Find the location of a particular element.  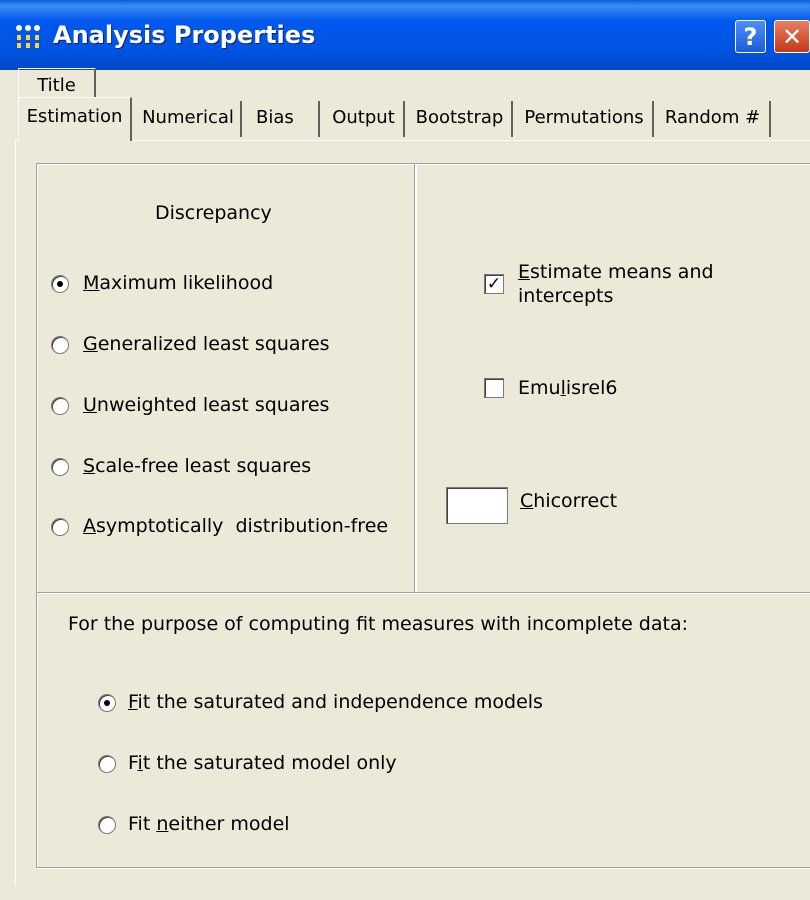

label-unweighted-least-squares: Unweighted least squares is located at coordinates (206, 405).